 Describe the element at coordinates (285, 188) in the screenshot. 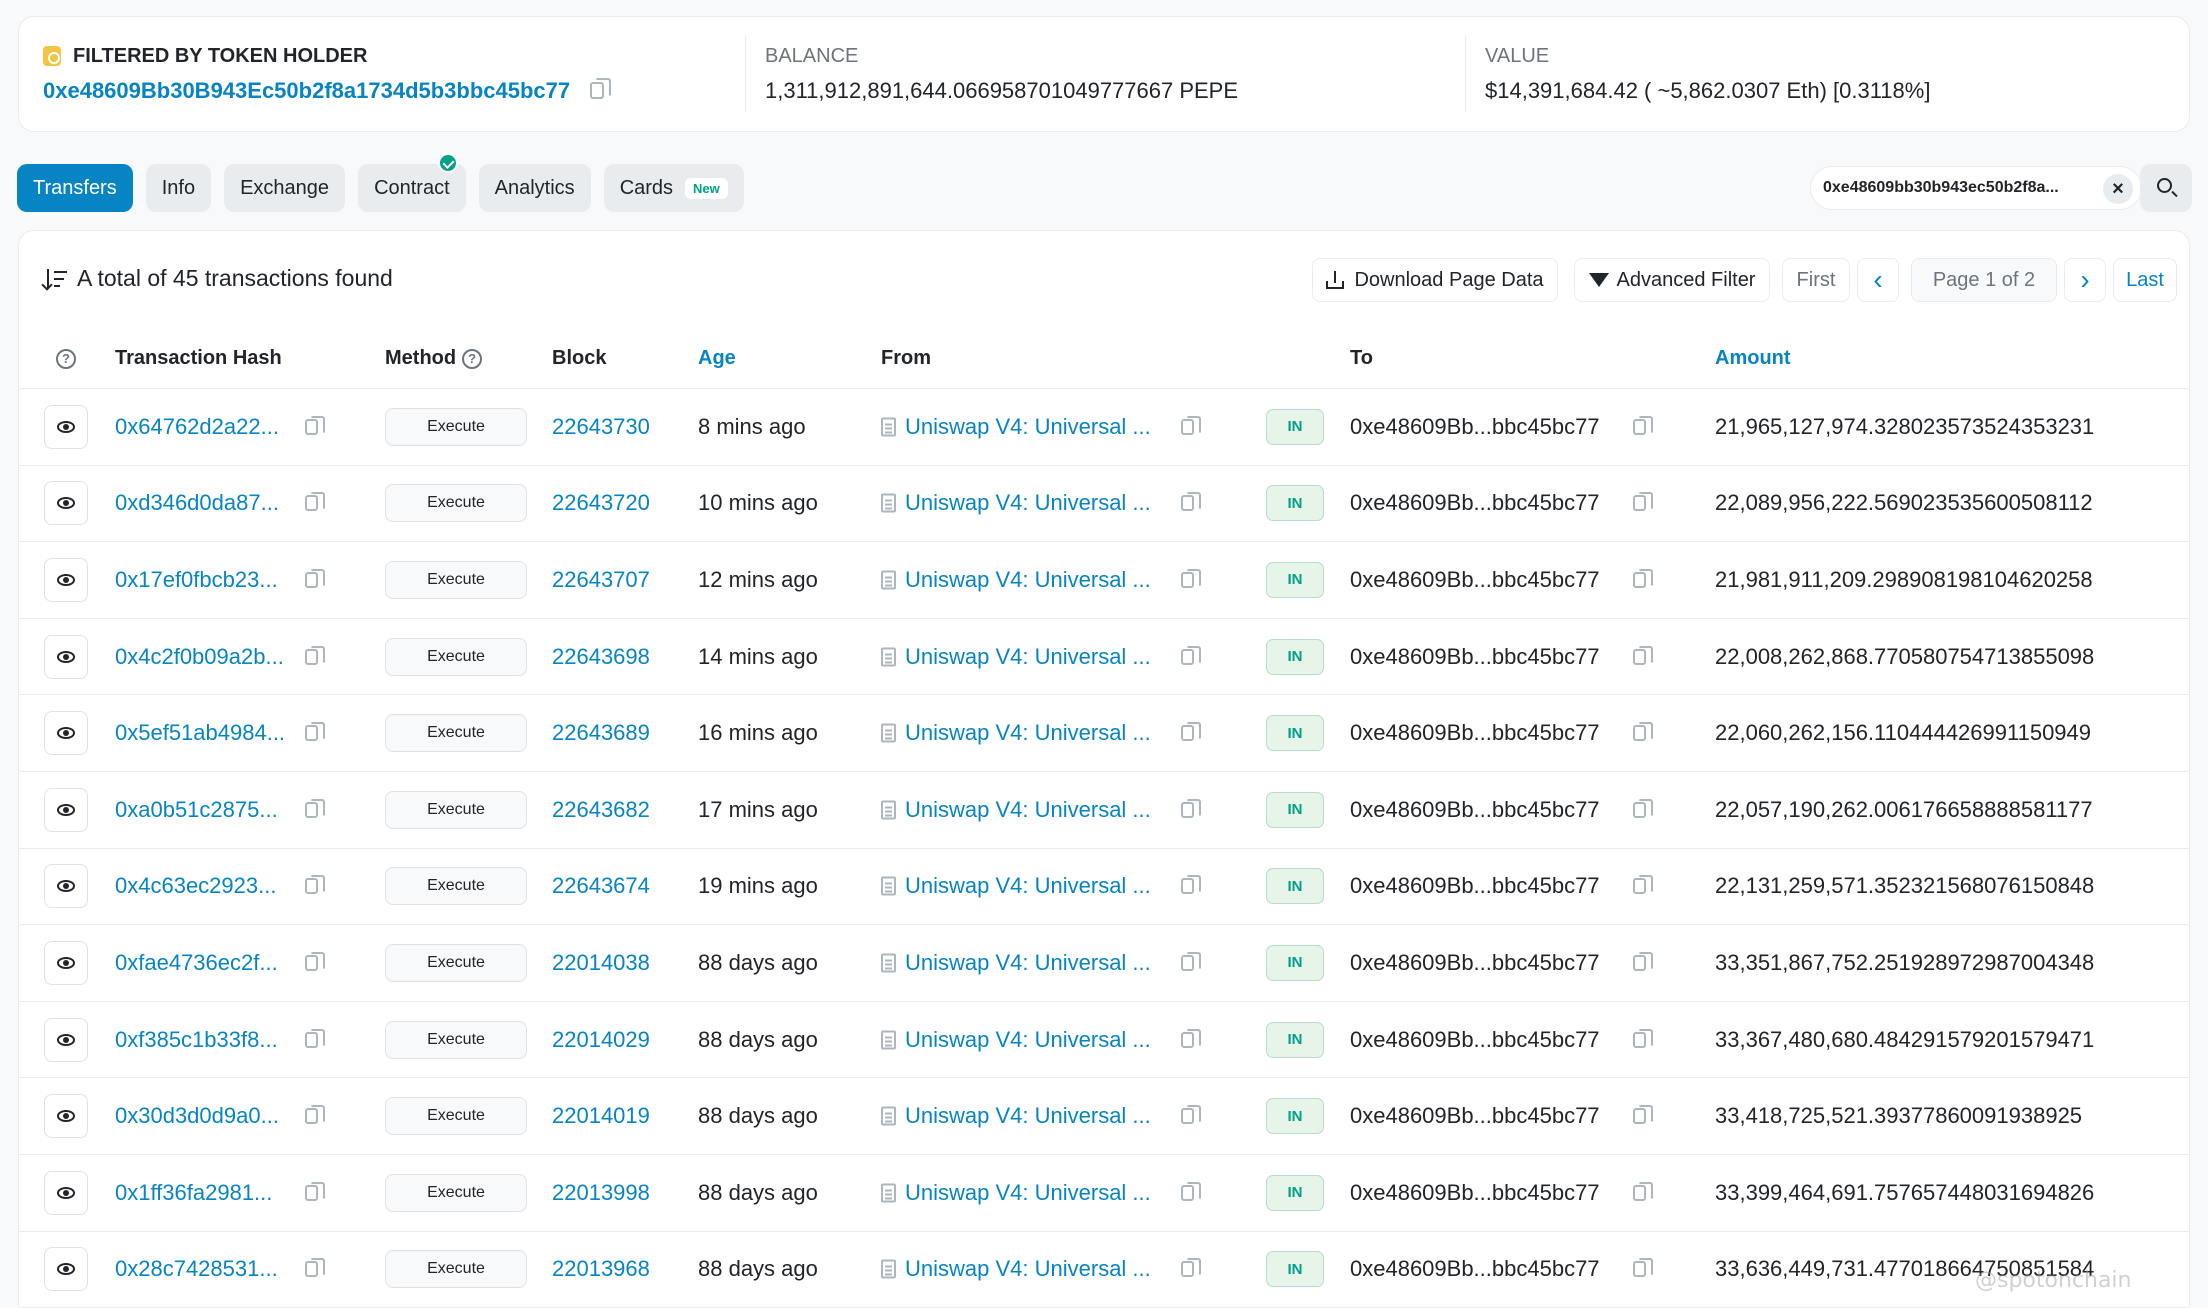

I see `tab-exchange: Exchange` at that location.